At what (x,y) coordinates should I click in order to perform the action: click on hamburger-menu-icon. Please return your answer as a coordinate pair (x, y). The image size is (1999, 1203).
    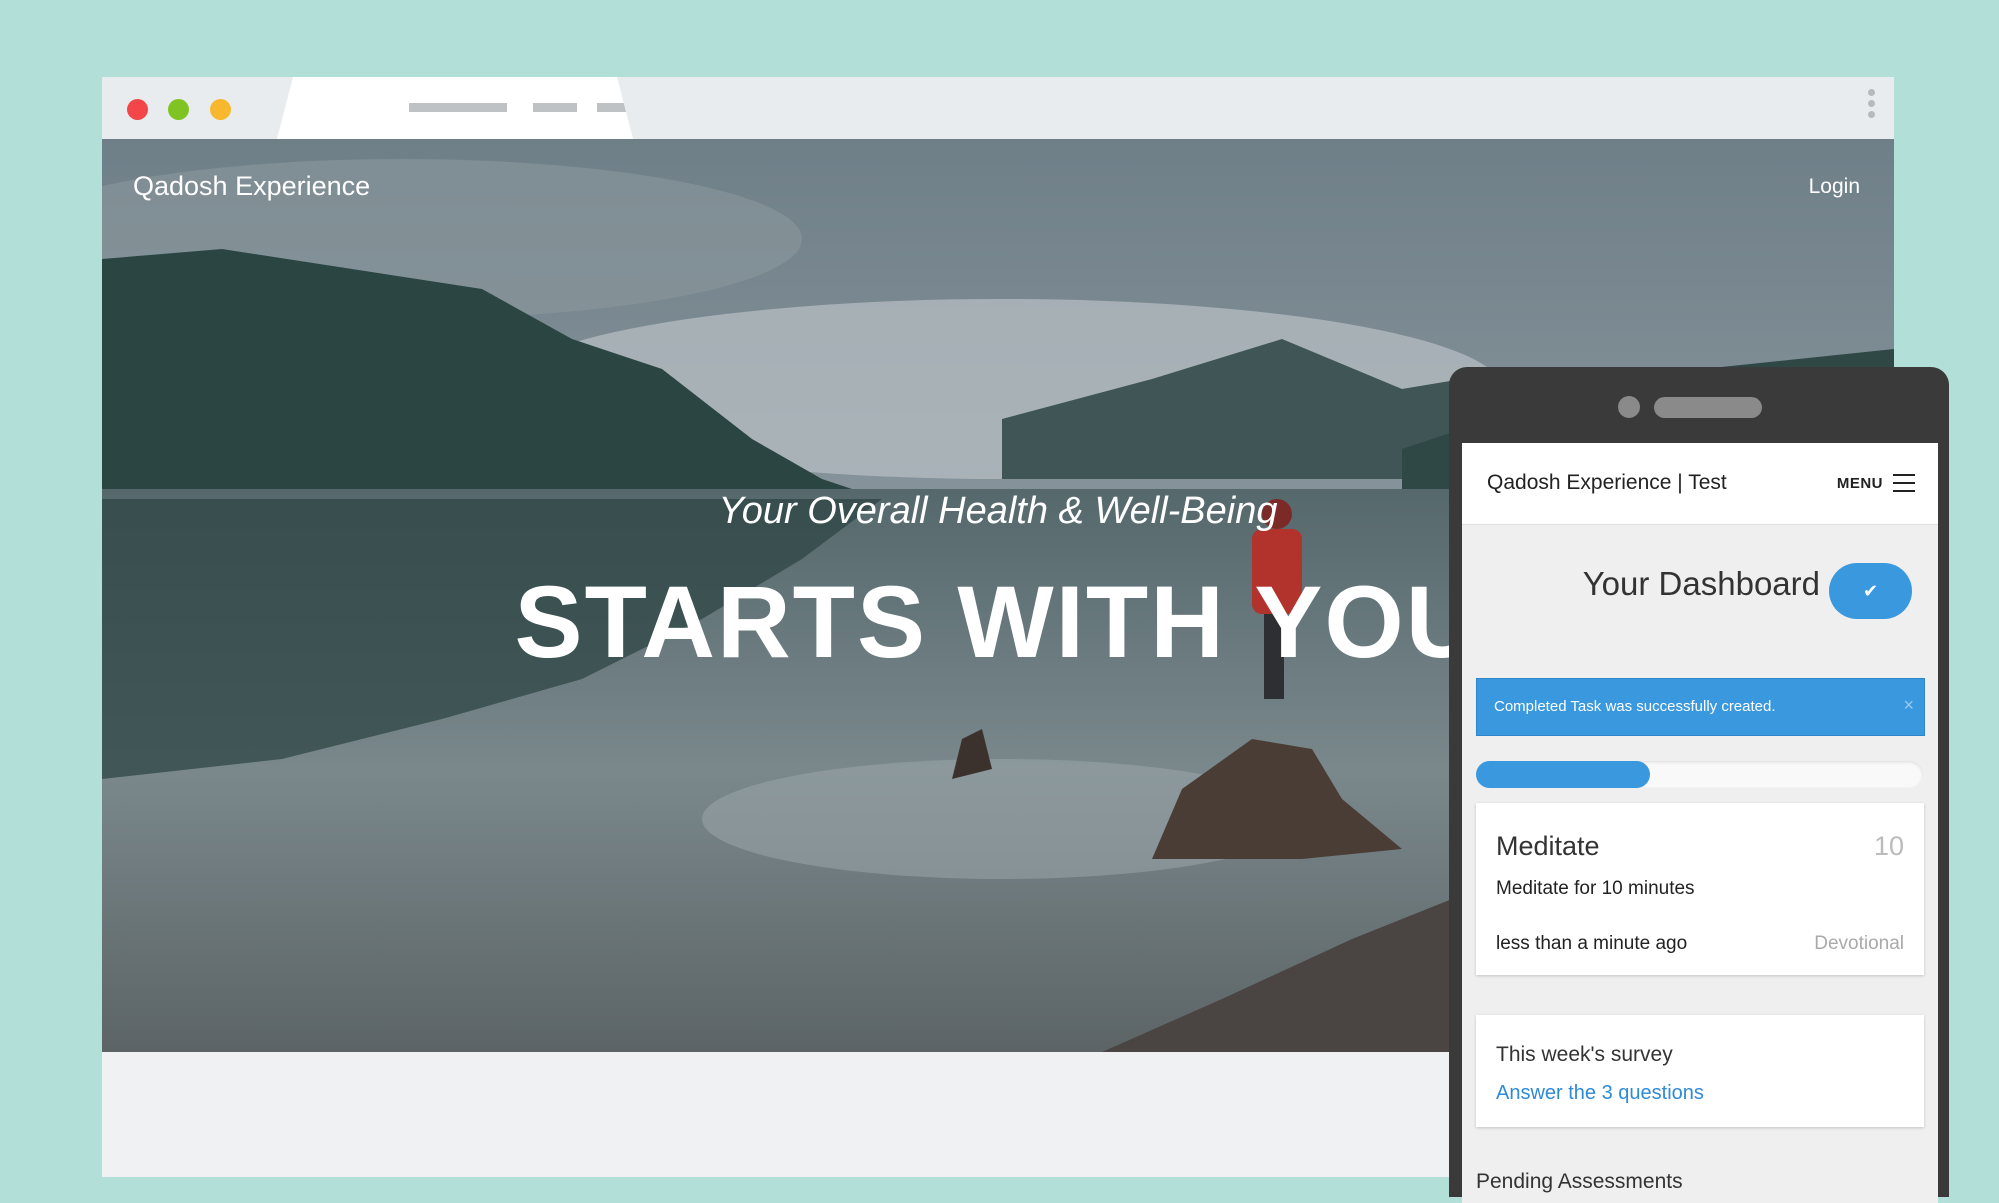
    Looking at the image, I should click on (1904, 483).